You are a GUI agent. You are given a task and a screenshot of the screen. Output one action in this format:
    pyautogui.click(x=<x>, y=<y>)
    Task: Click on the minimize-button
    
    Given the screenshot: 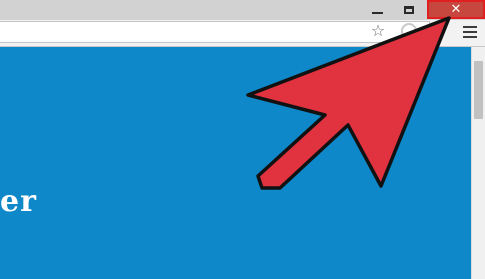 What is the action you would take?
    pyautogui.click(x=377, y=9)
    